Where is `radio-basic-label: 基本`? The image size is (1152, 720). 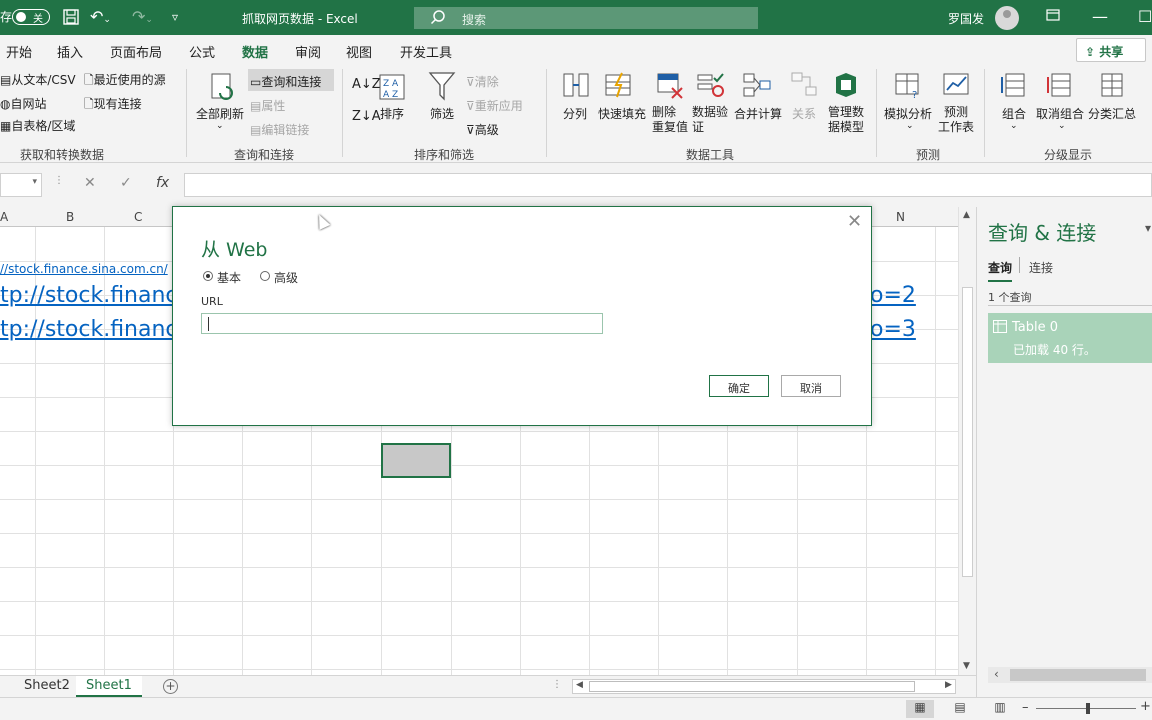
radio-basic-label: 基本 is located at coordinates (229, 277).